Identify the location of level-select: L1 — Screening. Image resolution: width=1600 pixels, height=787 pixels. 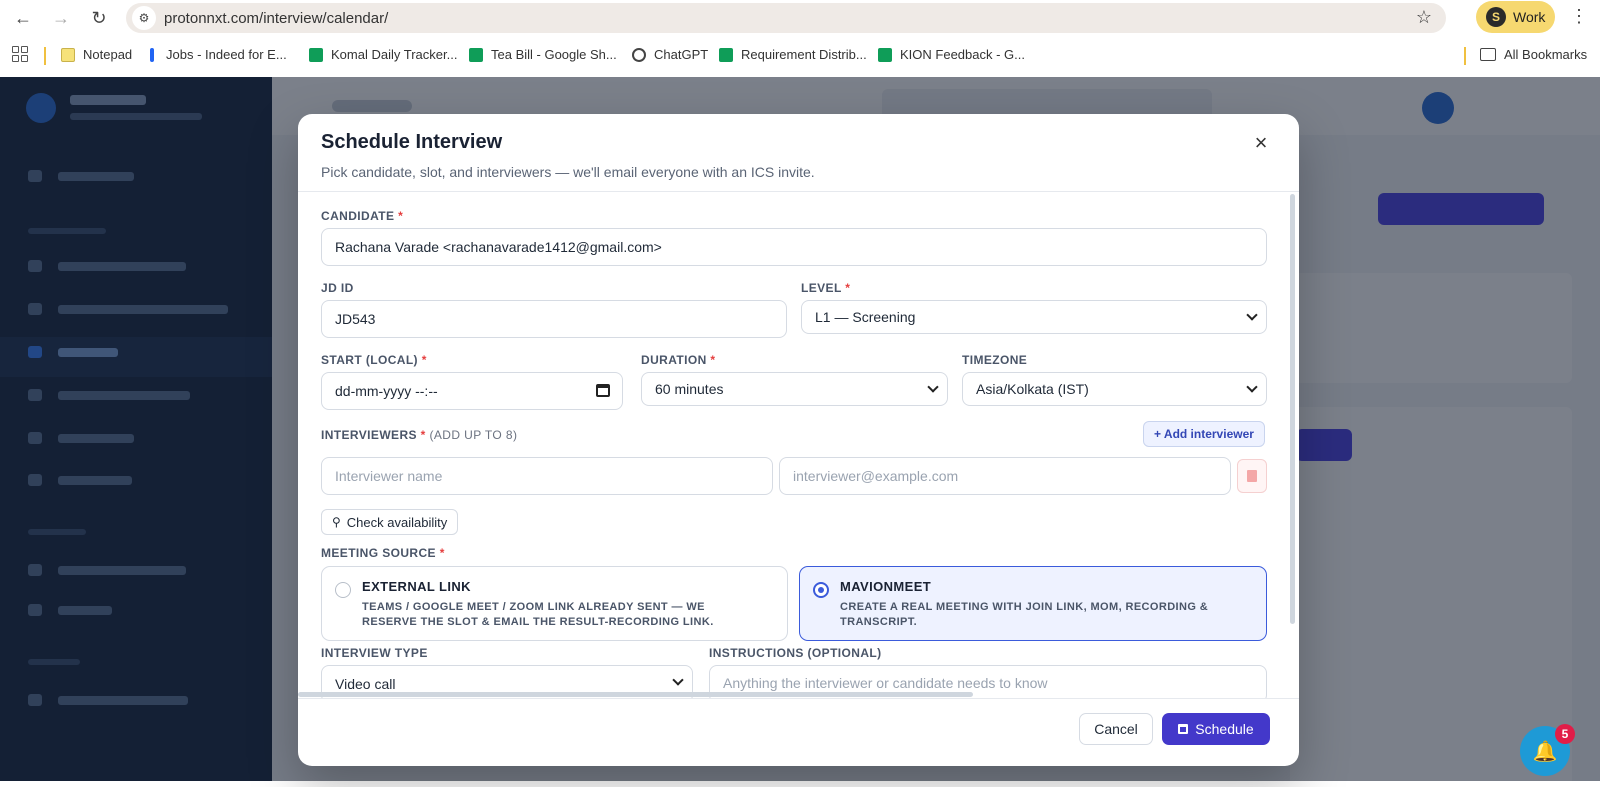
(1034, 317).